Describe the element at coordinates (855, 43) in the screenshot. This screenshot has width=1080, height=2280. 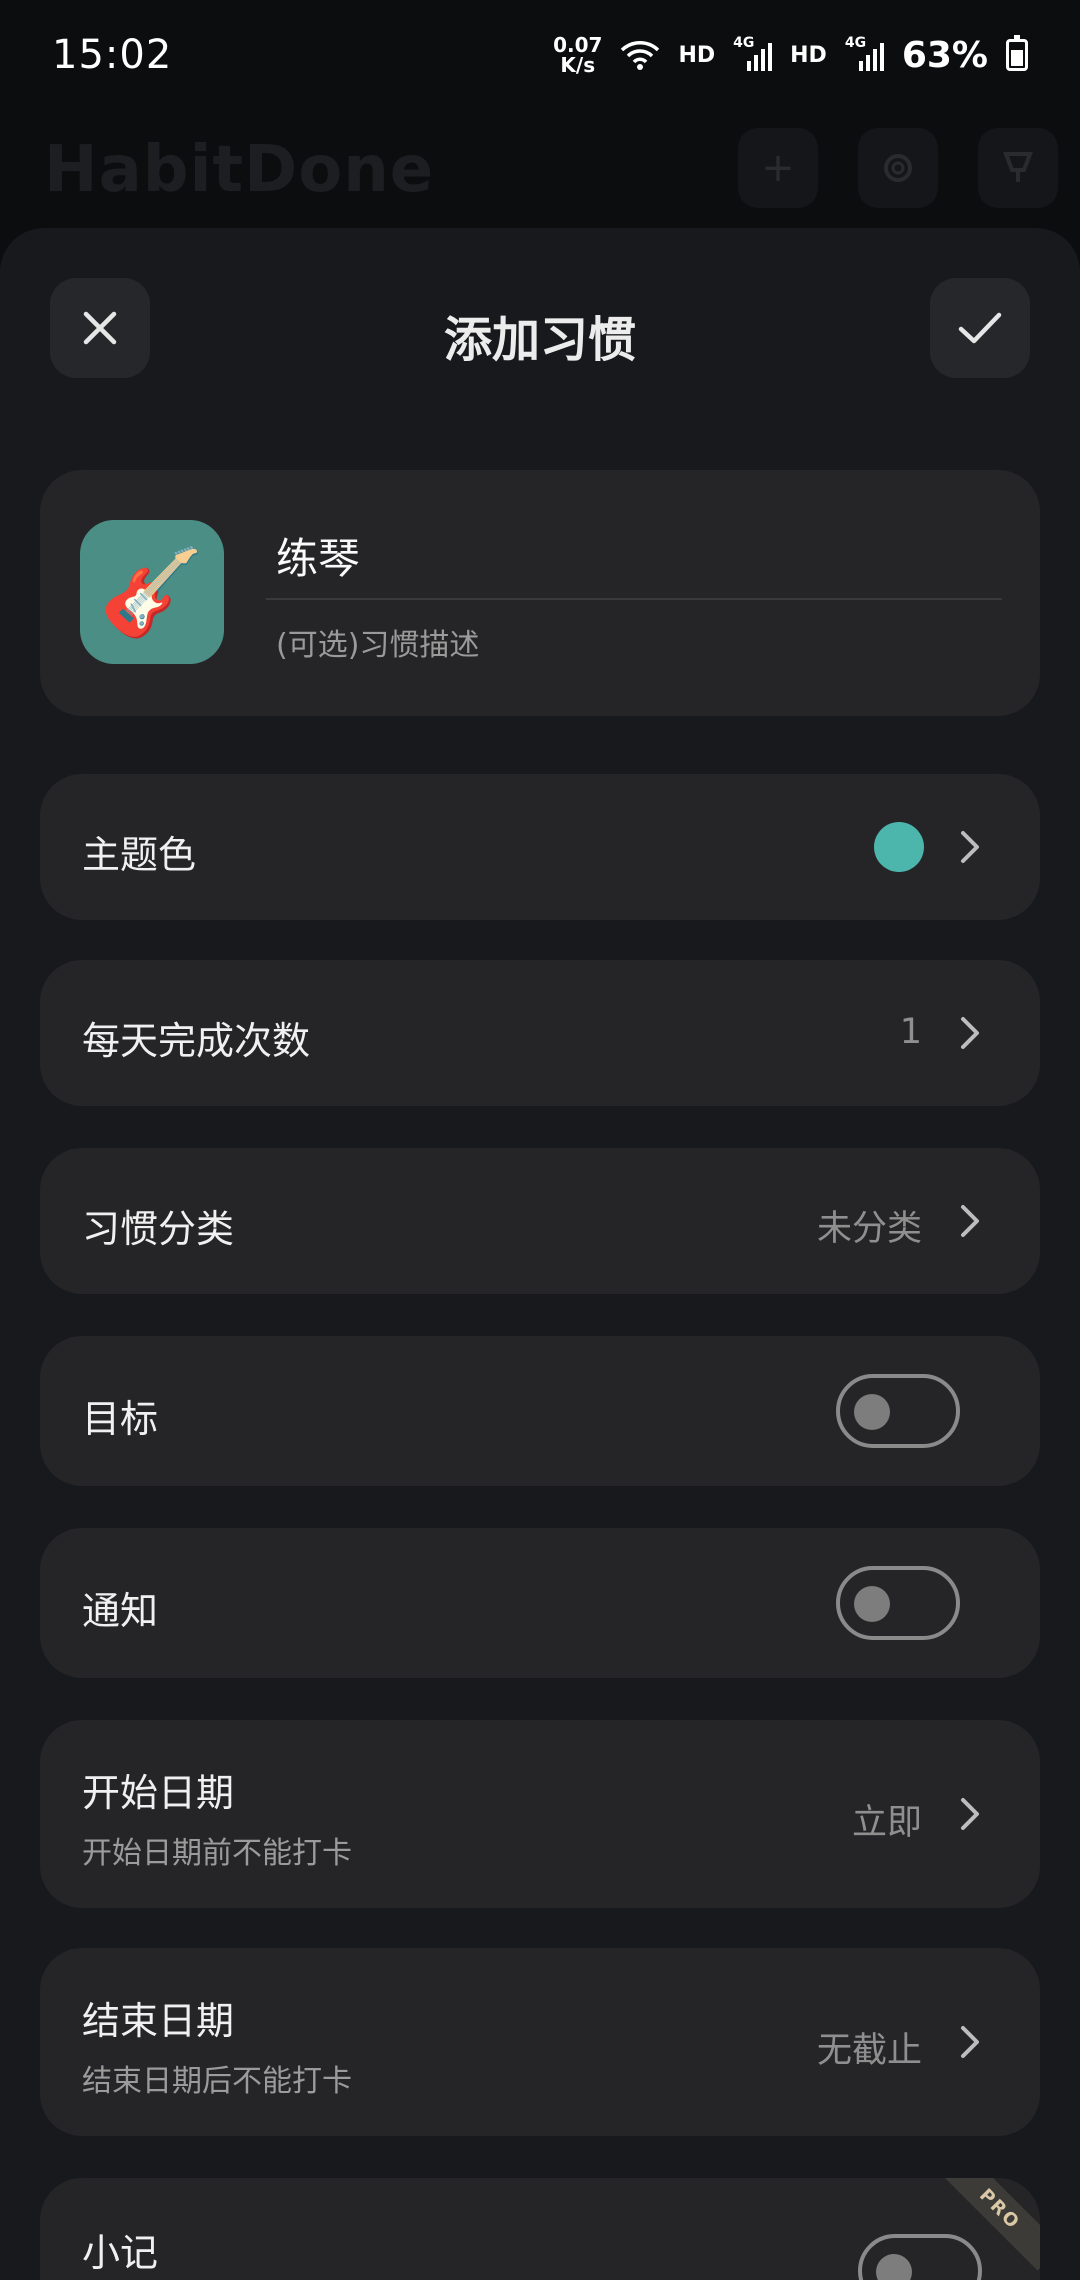
I see `sim2-tag: 4G` at that location.